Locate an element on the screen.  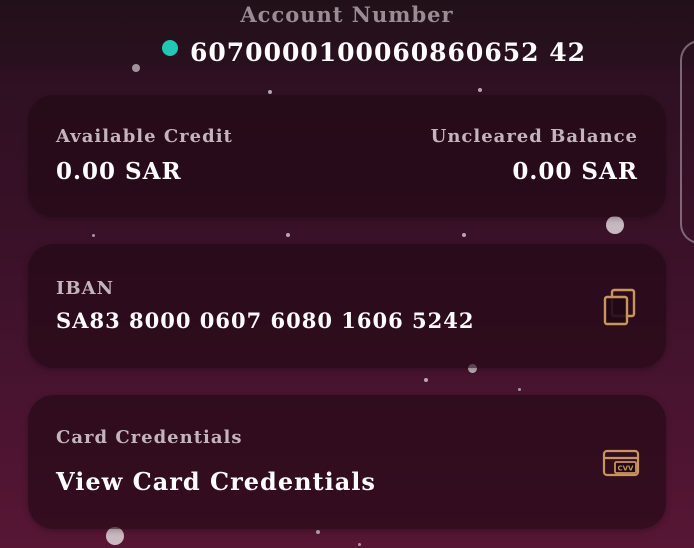
card-credentials-label: Card Credentials is located at coordinates (149, 437).